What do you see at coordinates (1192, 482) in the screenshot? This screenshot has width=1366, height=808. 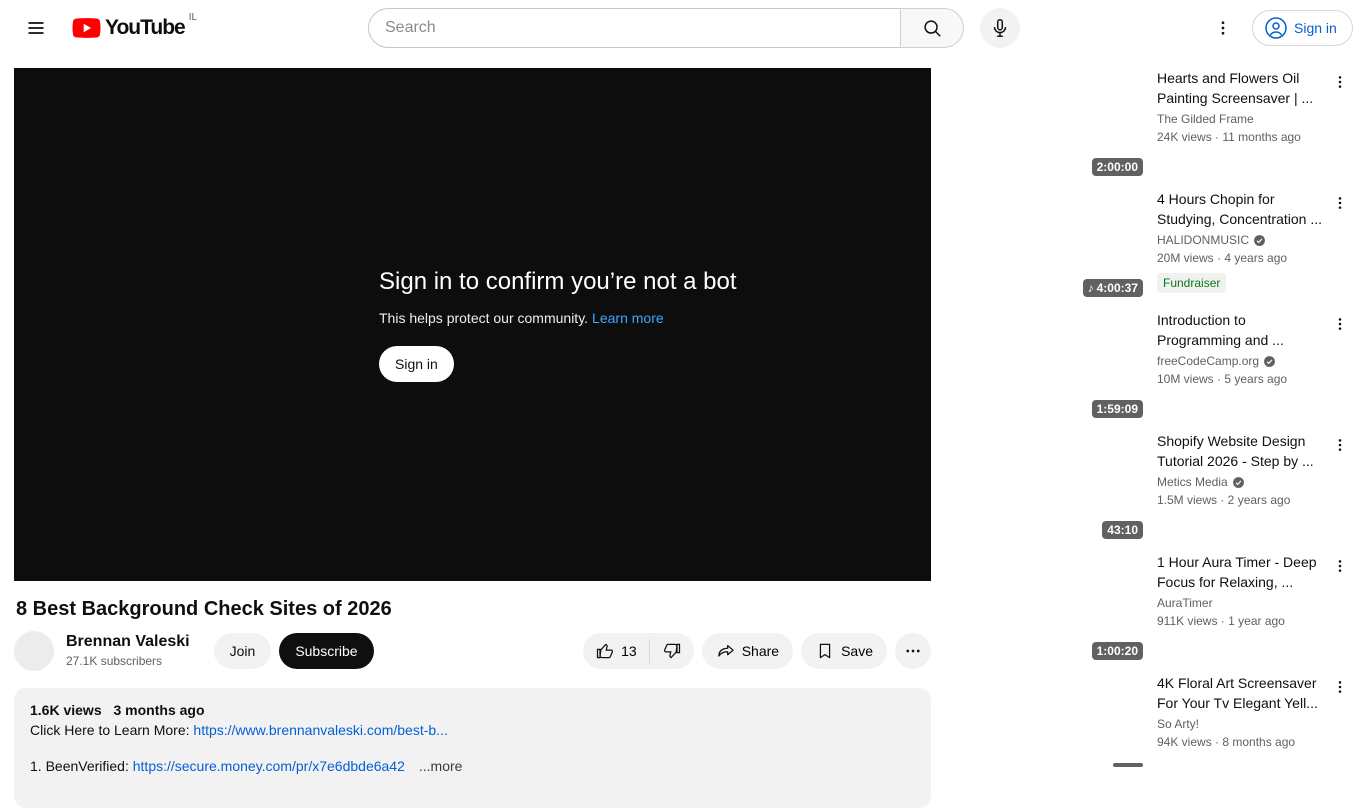 I see `suggested-channel-name: Metics Media` at bounding box center [1192, 482].